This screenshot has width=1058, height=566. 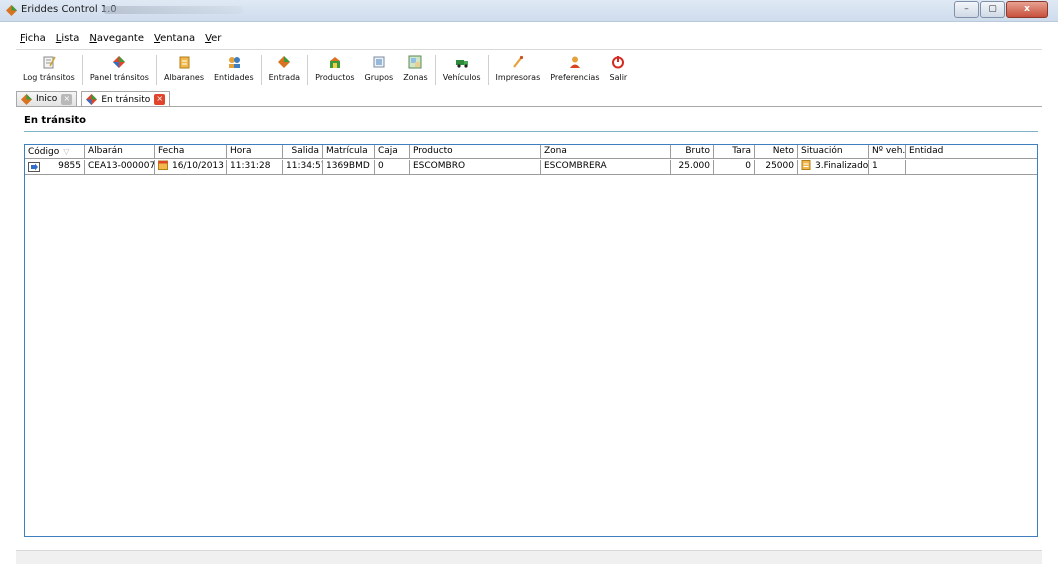 I want to click on column-header-codigo: Código ▽, so click(x=55, y=152).